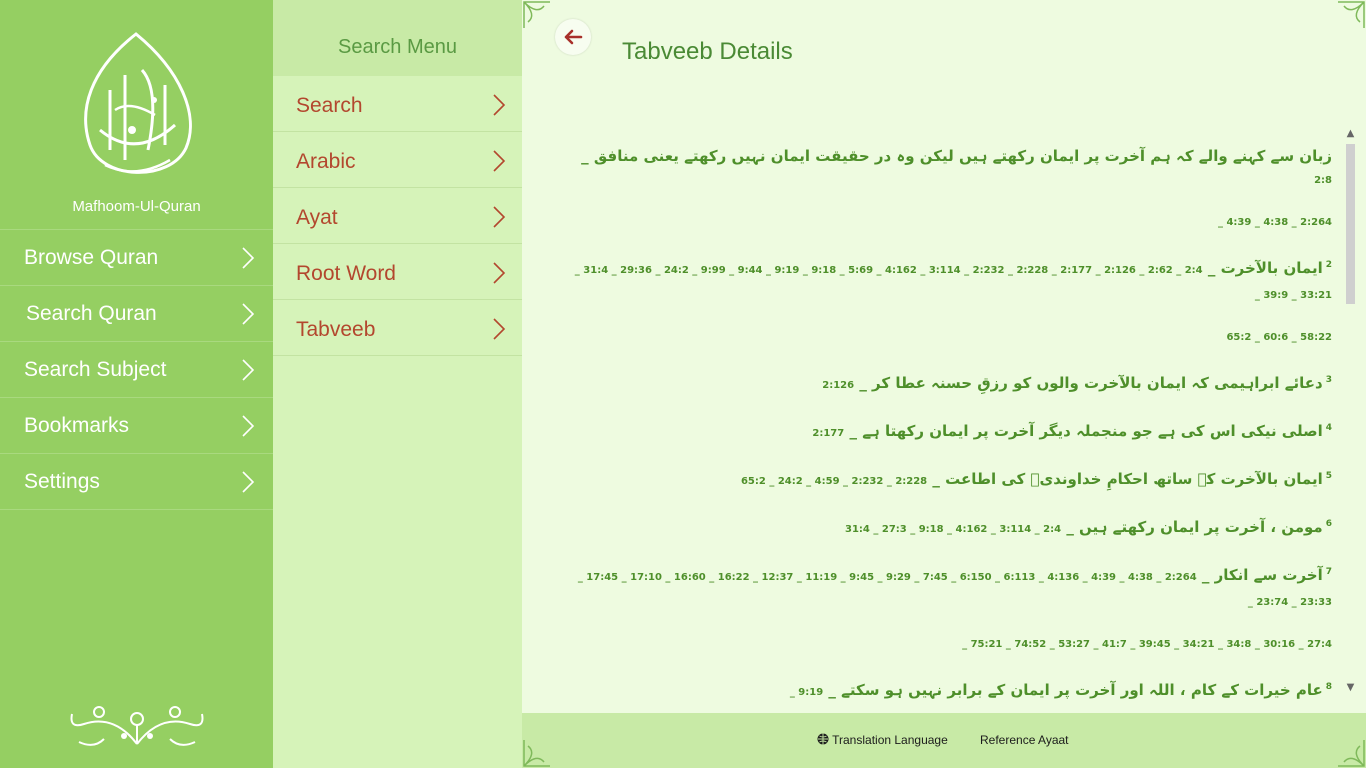 The image size is (1366, 768). Describe the element at coordinates (838, 385) in the screenshot. I see `entry-references: 2:126` at that location.